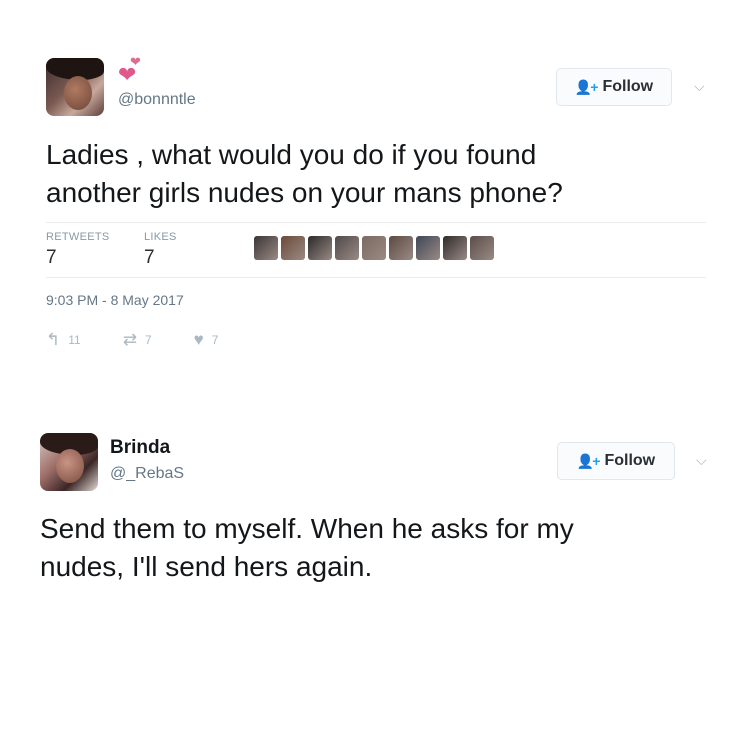 This screenshot has width=750, height=750. I want to click on liker-avatars, so click(374, 248).